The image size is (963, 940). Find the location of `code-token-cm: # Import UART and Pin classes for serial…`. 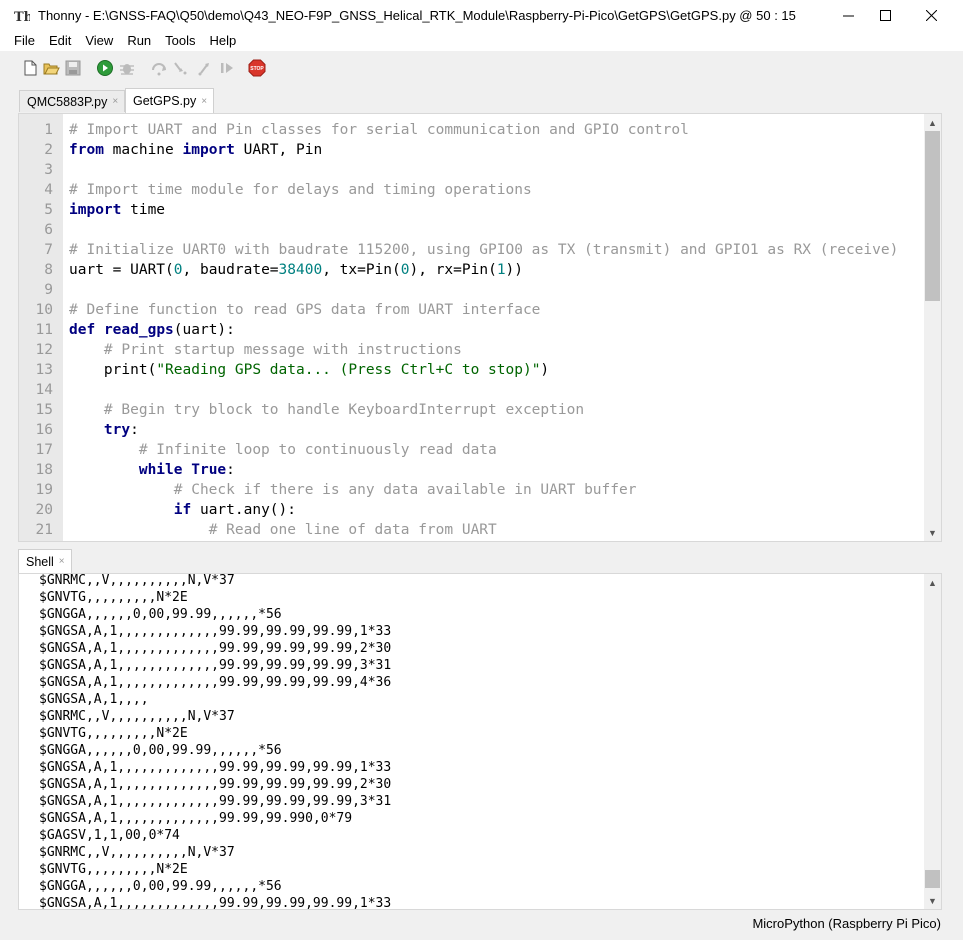

code-token-cm: # Import UART and Pin classes for serial… is located at coordinates (379, 130).